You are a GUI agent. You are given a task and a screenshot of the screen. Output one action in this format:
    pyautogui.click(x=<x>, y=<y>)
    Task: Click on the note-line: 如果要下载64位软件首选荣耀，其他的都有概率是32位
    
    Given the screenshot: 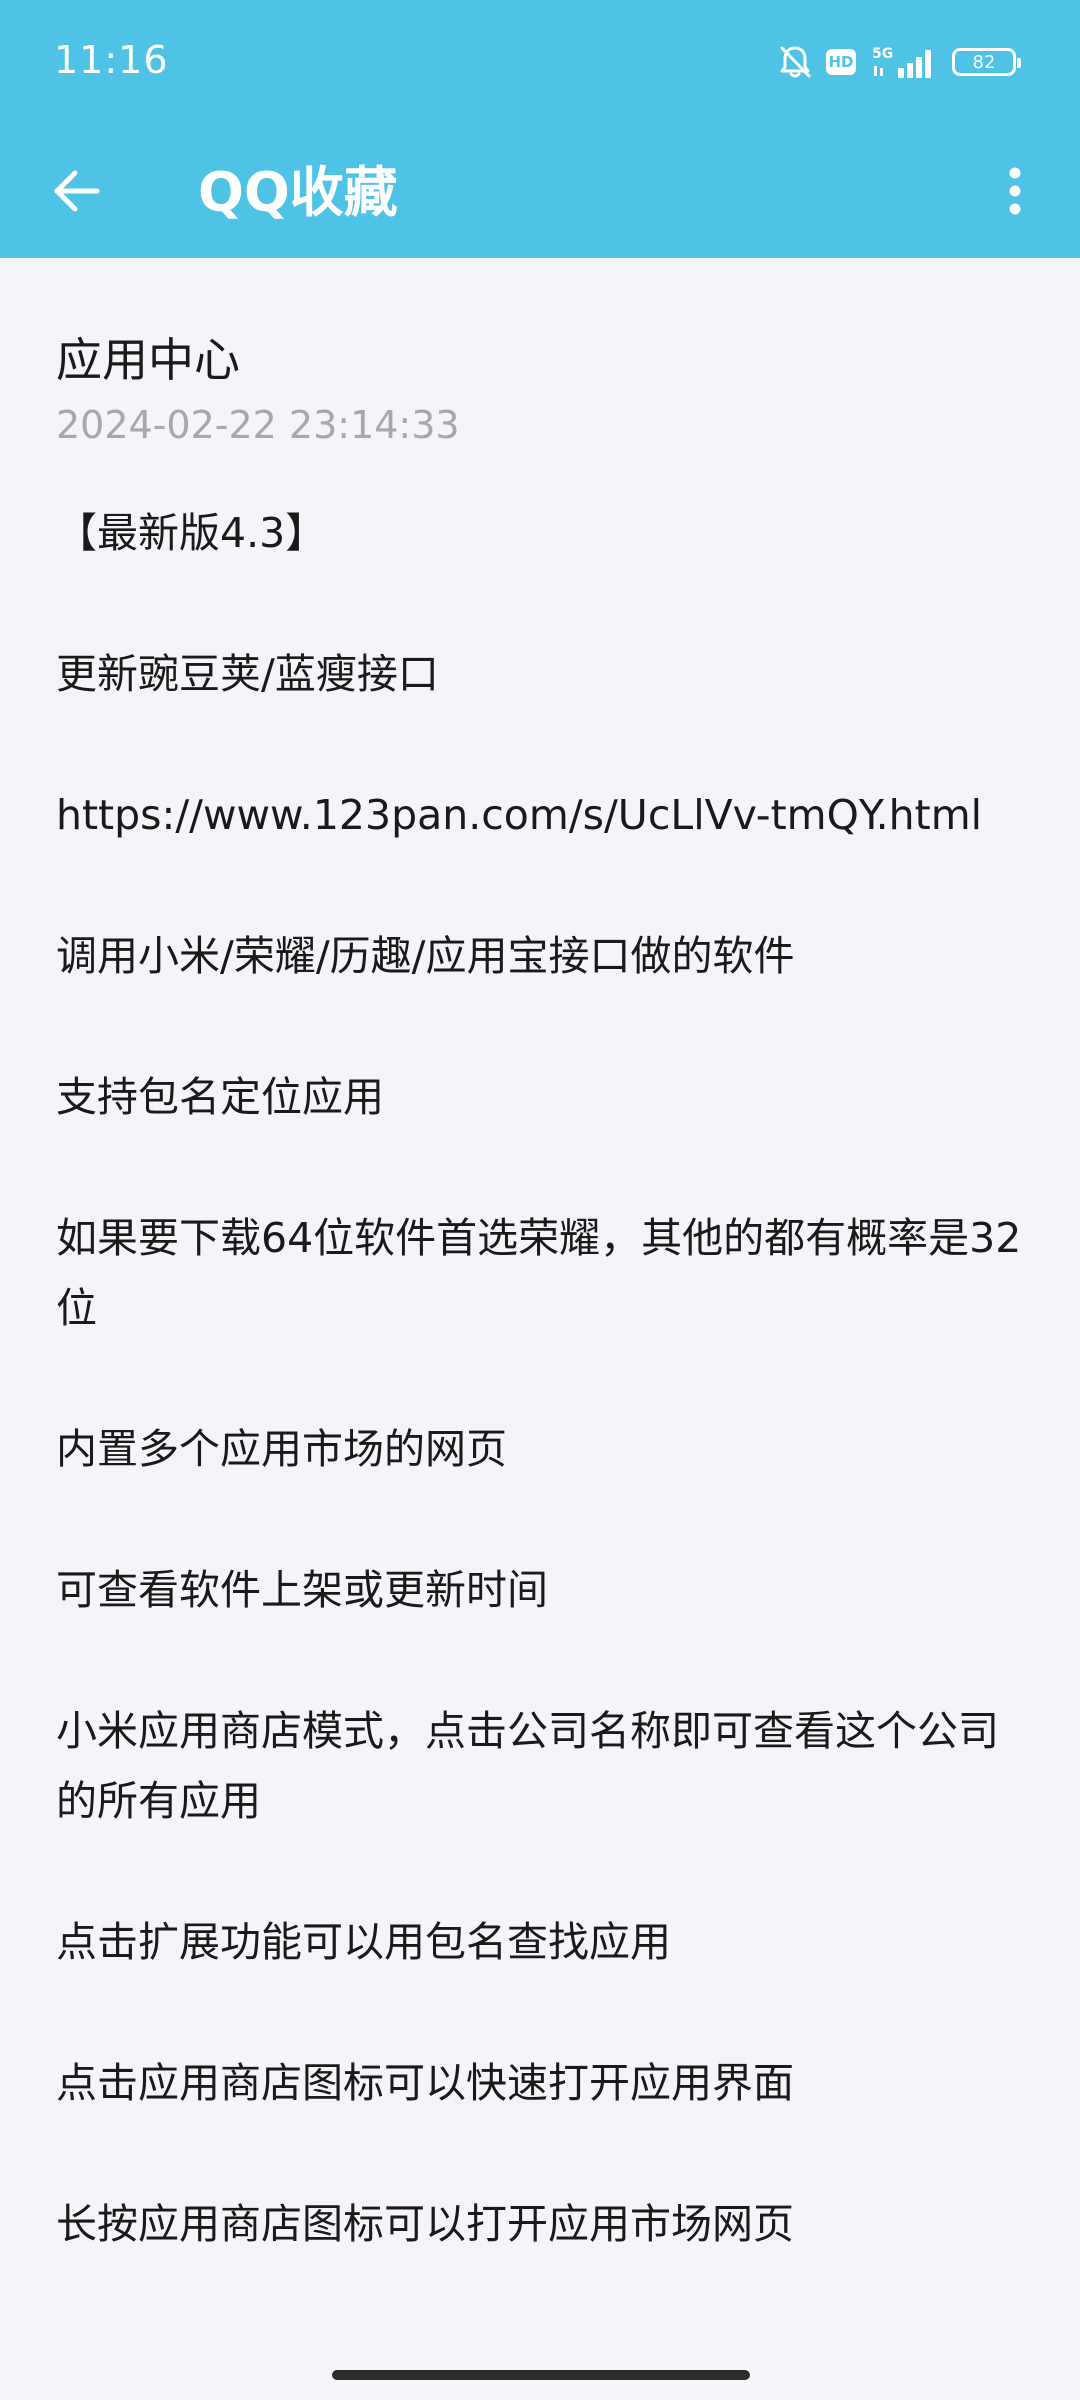 What is the action you would take?
    pyautogui.click(x=539, y=1273)
    